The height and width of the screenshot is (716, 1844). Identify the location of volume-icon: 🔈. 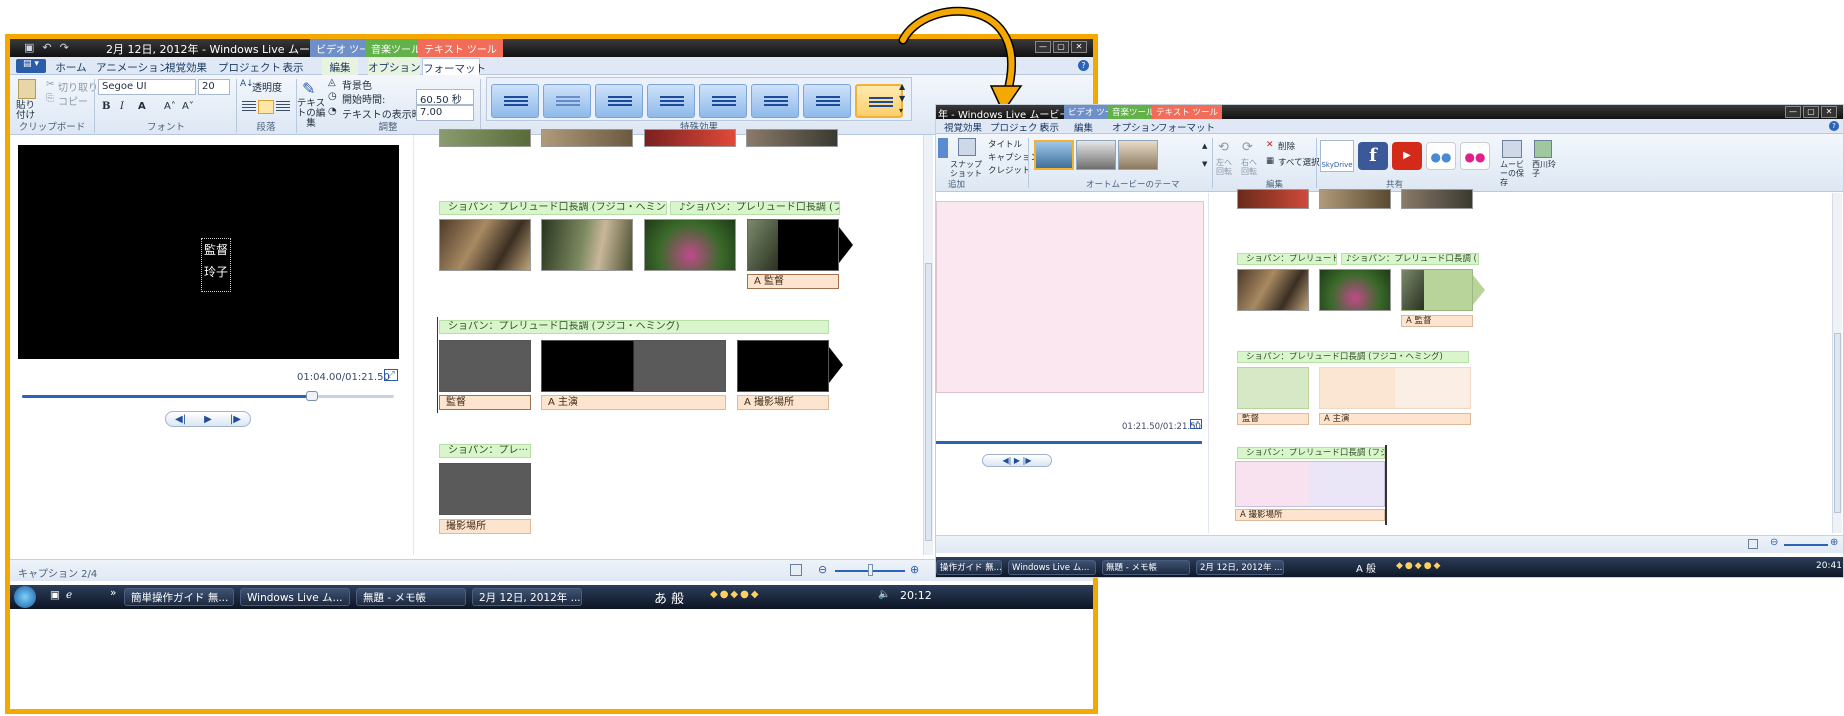
(884, 594).